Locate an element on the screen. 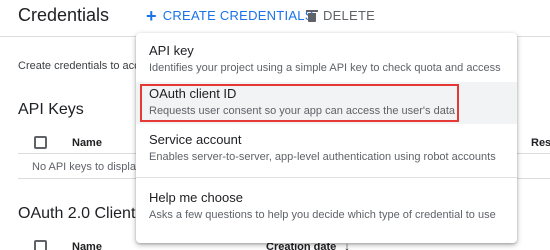 The height and width of the screenshot is (250, 550). trash-icon is located at coordinates (312, 15).